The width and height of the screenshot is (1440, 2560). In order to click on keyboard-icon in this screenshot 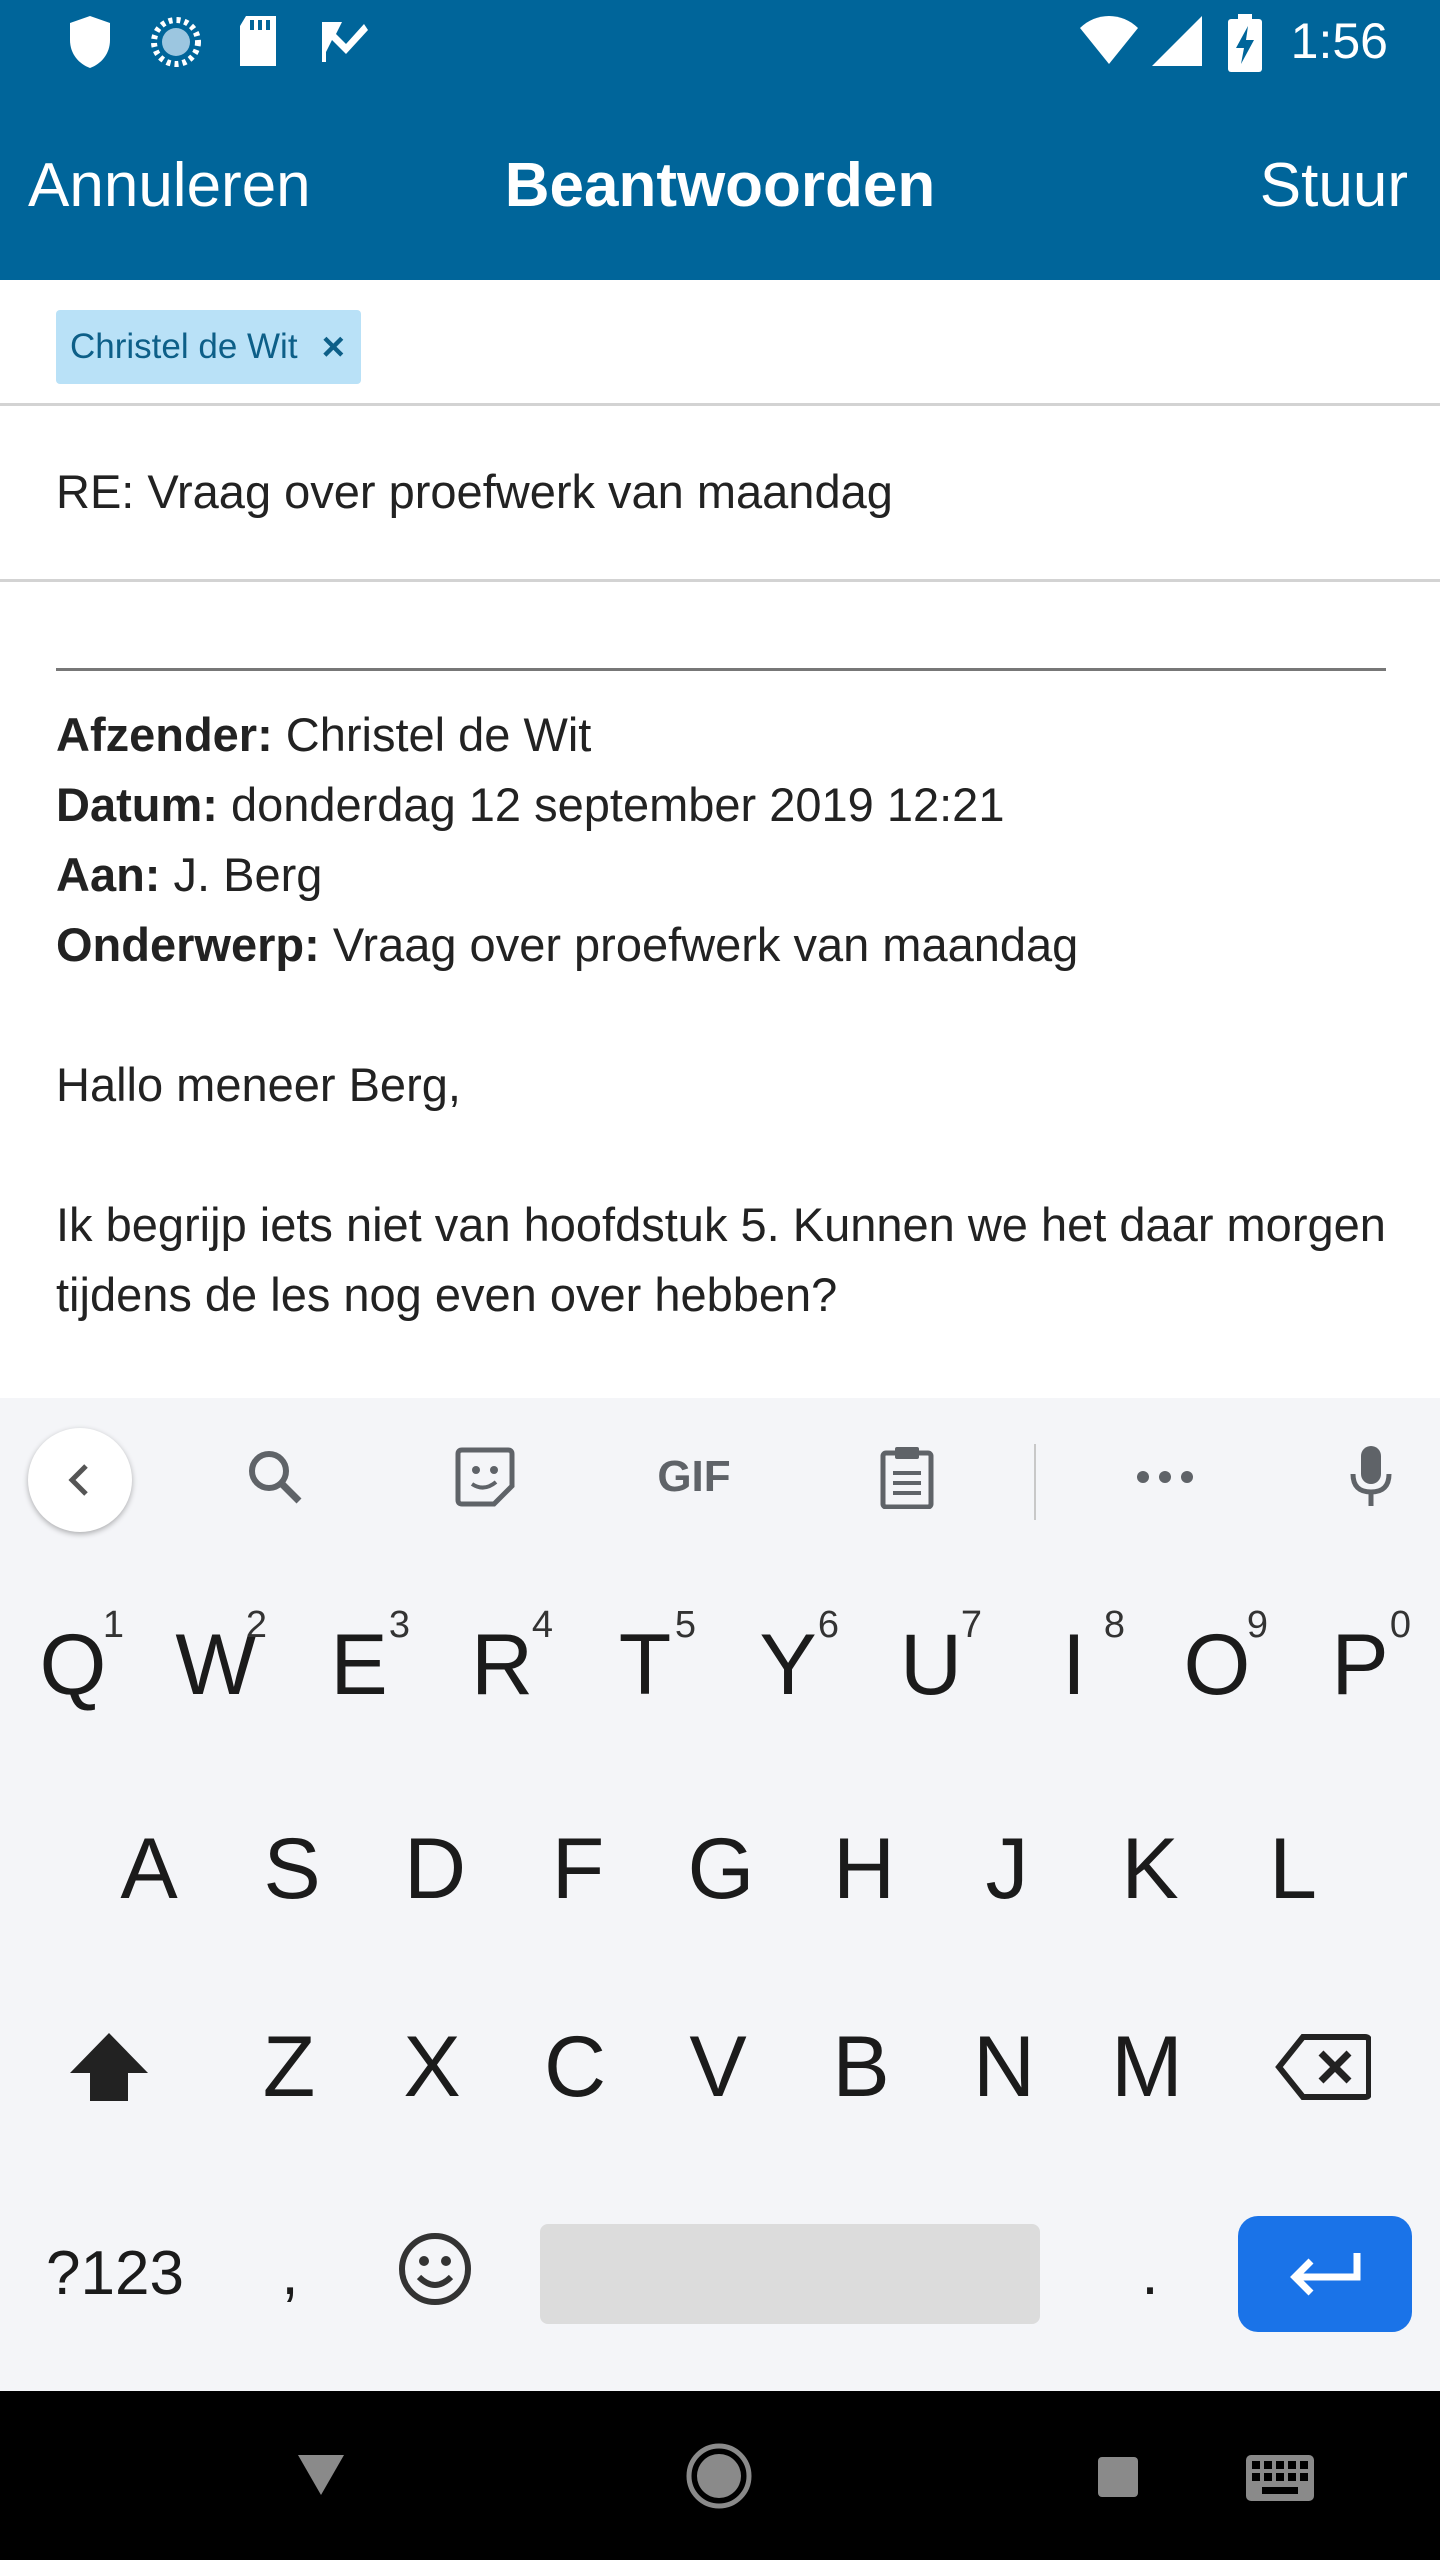, I will do `click(1280, 2480)`.